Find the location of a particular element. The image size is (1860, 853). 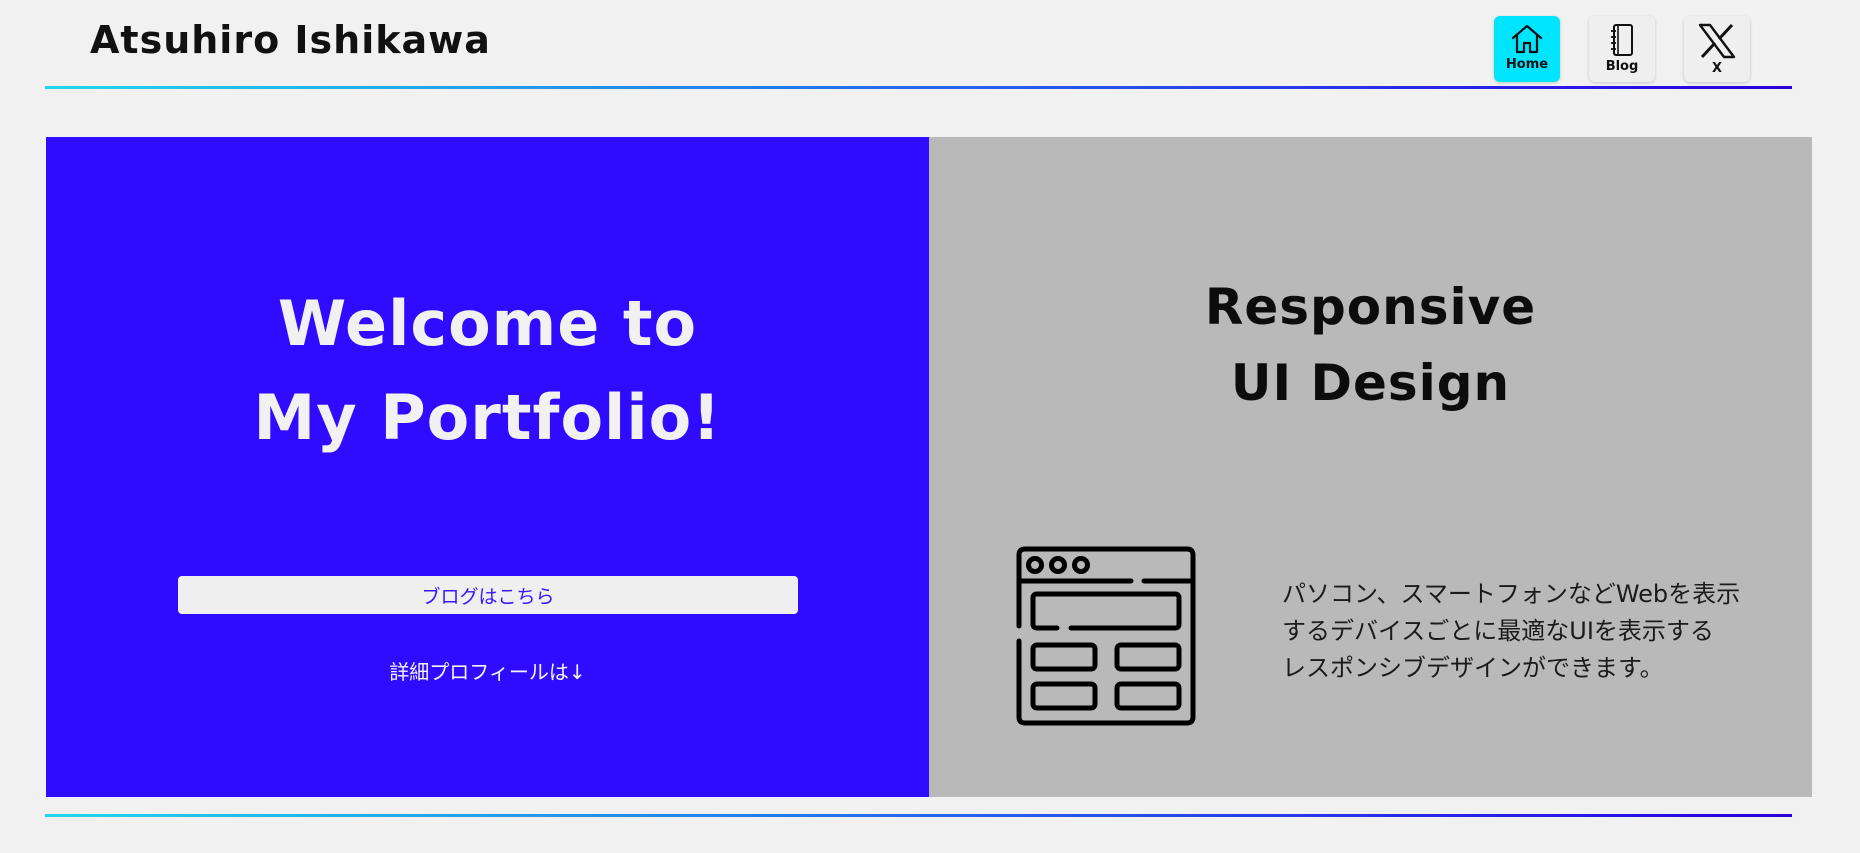

feature-desc-line3: レスポンシブデザインができます。 is located at coordinates (1473, 668).